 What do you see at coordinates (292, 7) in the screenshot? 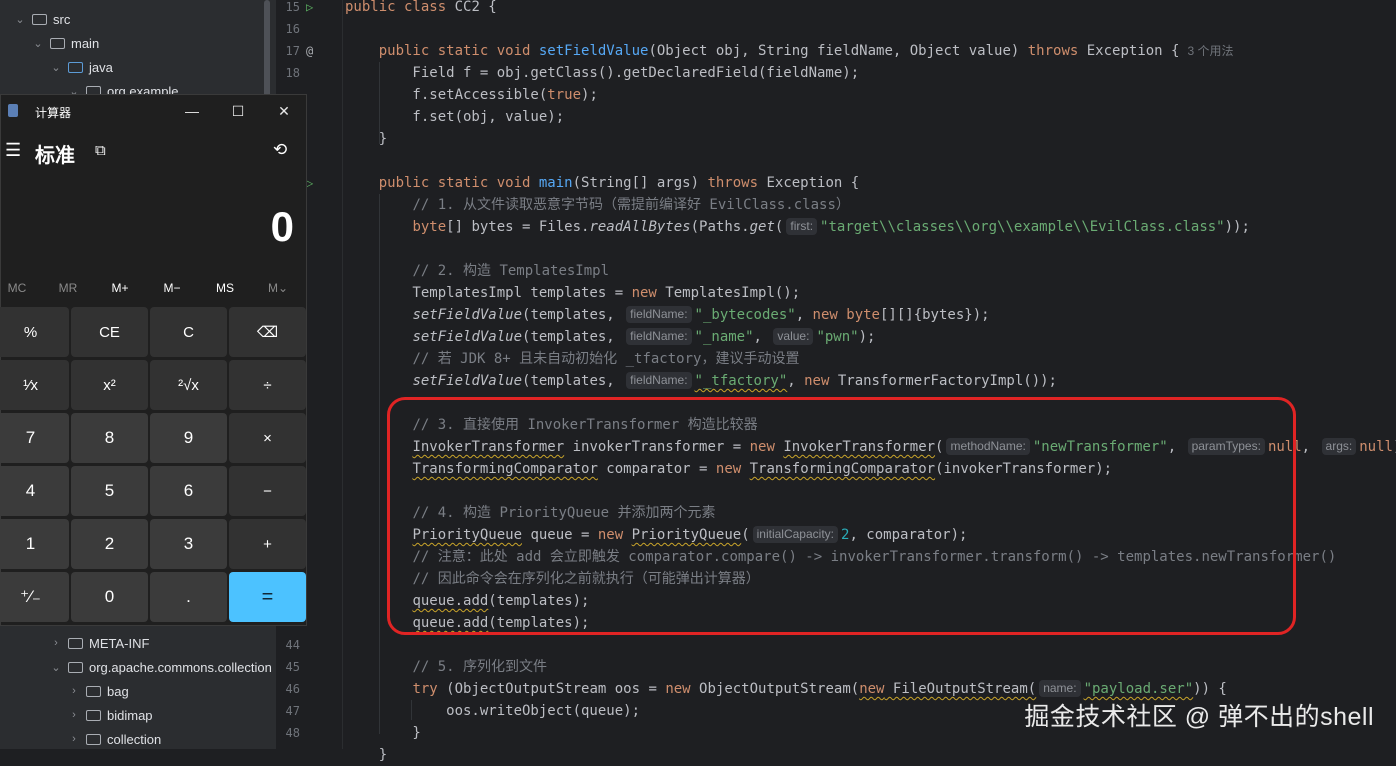
I see `line-number: 15` at bounding box center [292, 7].